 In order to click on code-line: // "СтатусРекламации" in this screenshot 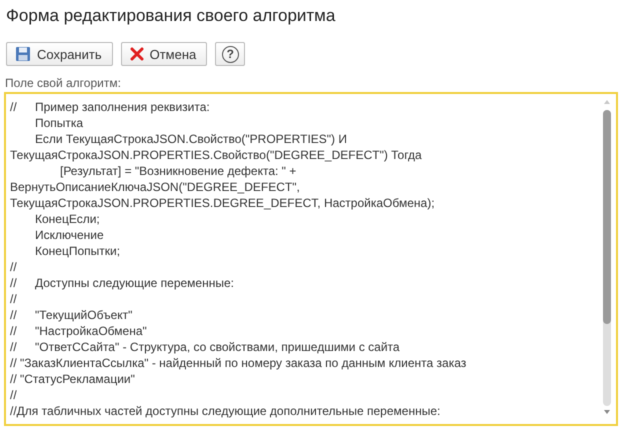, I will do `click(73, 379)`.